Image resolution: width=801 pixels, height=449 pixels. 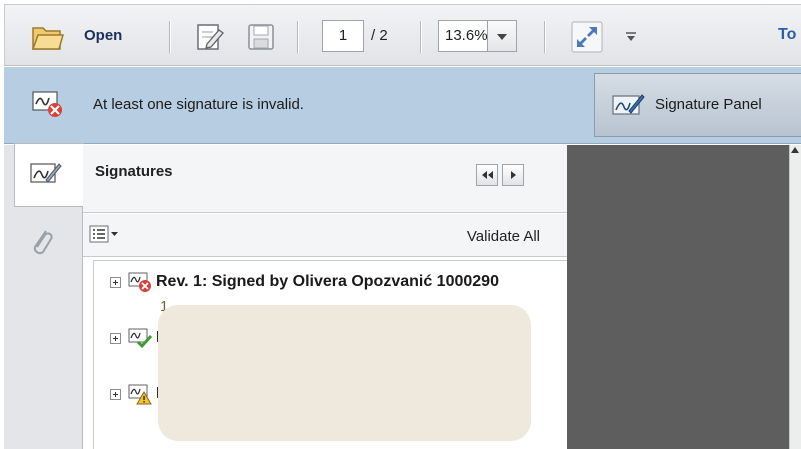 I want to click on vertical-scrollbar, so click(x=795, y=297).